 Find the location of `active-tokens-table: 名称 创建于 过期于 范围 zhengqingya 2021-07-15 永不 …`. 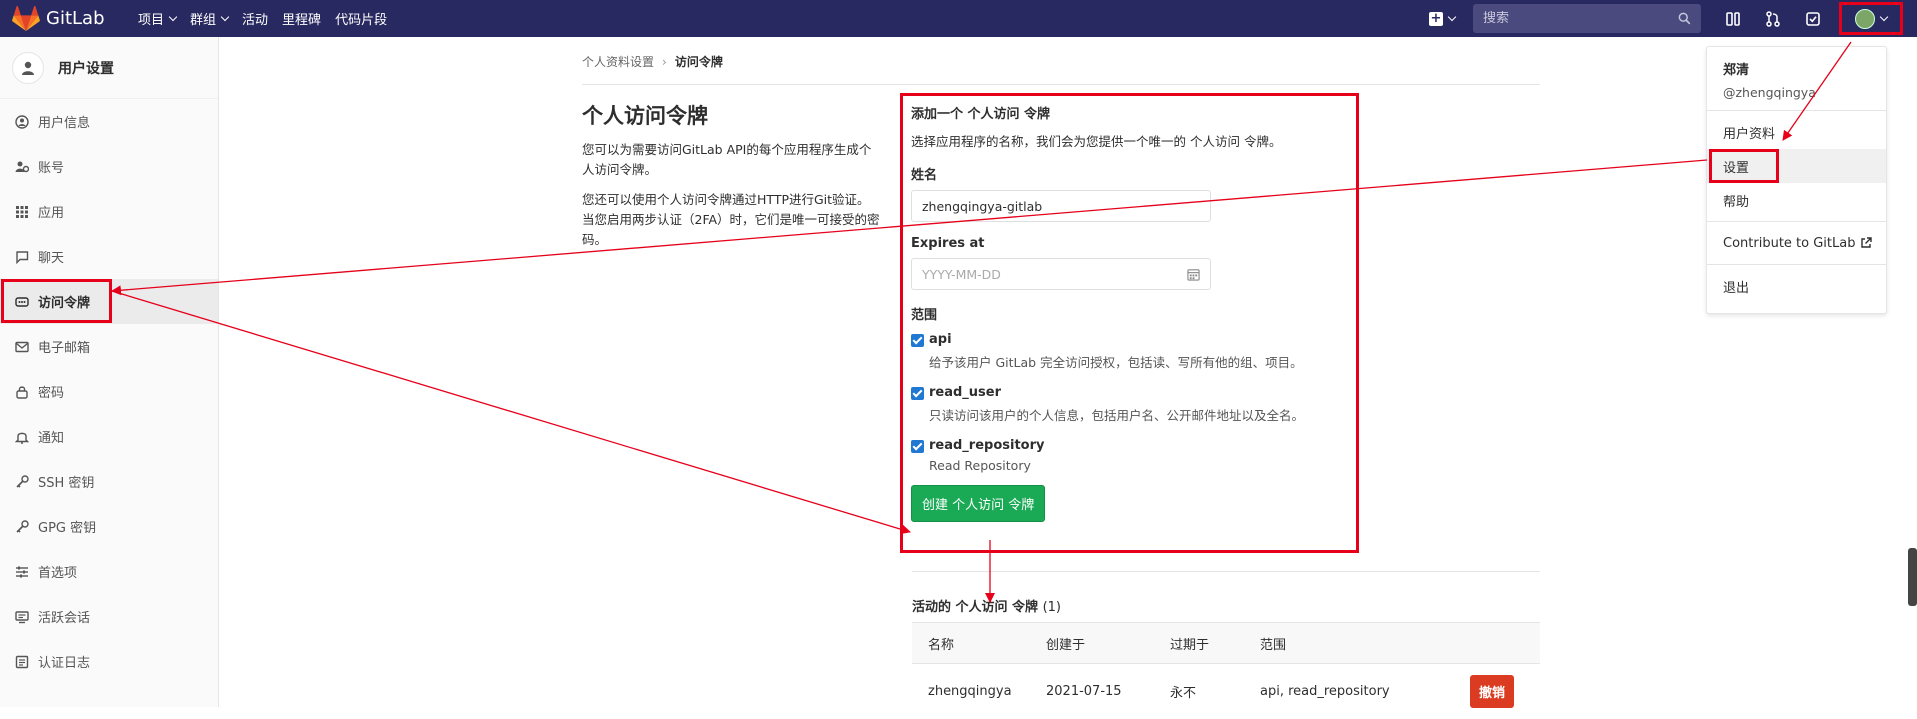

active-tokens-table: 名称 创建于 过期于 范围 zhengqingya 2021-07-15 永不 … is located at coordinates (1226, 670).